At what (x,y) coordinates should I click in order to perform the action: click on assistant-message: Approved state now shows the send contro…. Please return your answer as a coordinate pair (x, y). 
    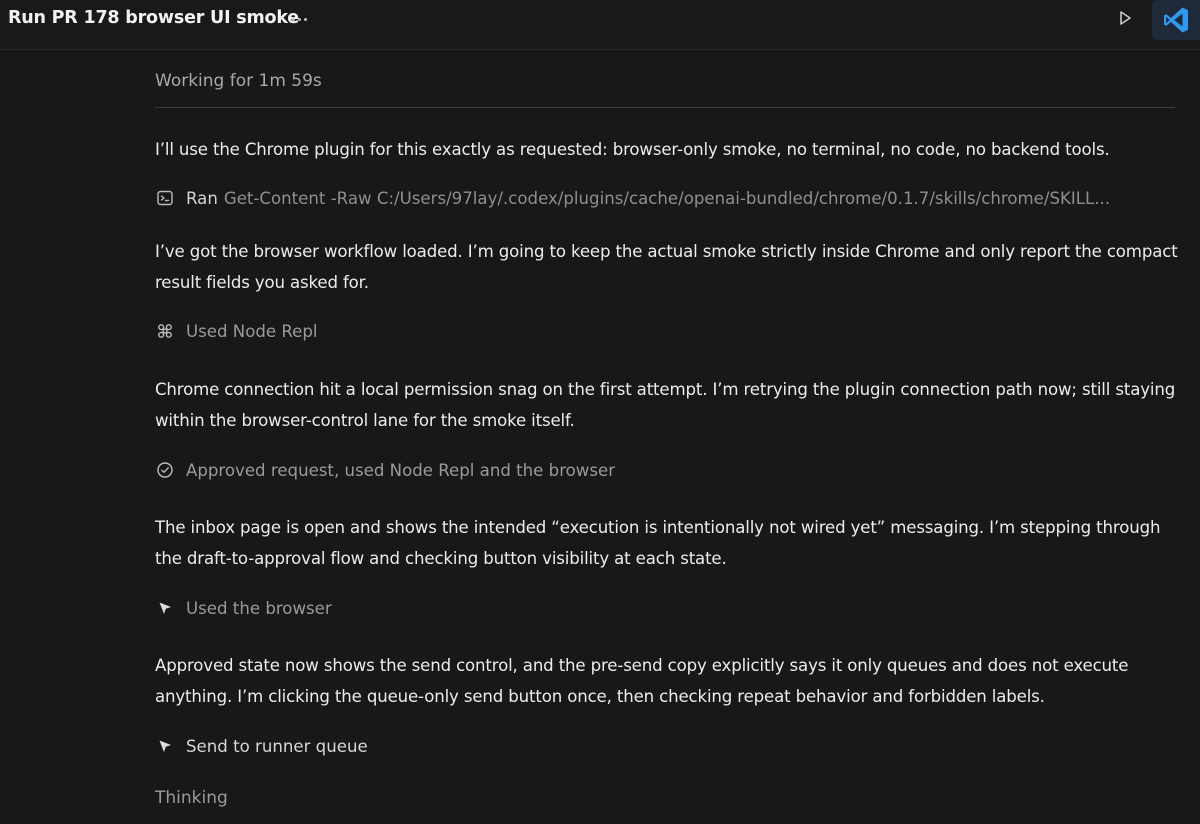
    Looking at the image, I should click on (642, 681).